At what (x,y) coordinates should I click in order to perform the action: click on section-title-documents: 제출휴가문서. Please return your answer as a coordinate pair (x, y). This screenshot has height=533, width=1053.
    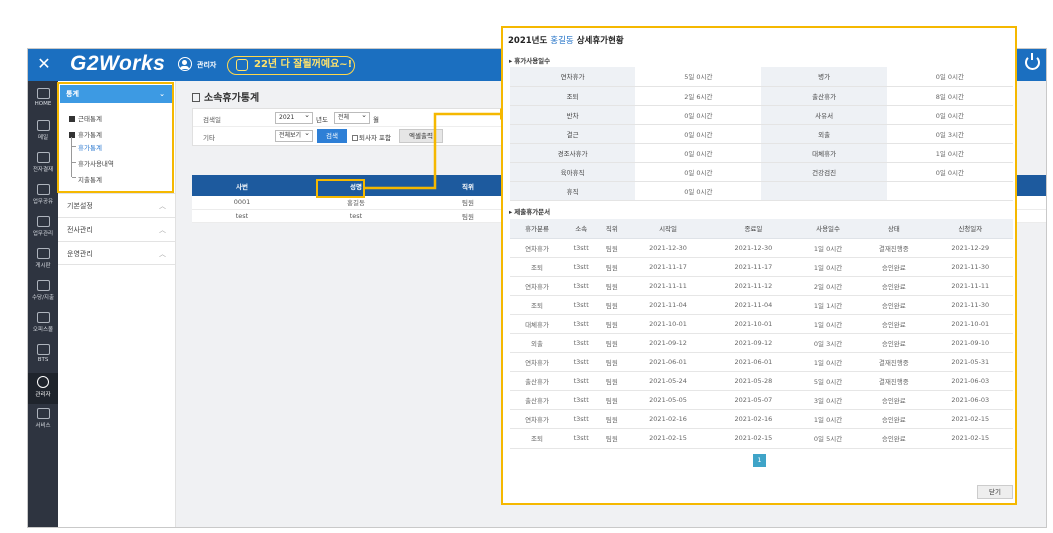
    Looking at the image, I should click on (529, 211).